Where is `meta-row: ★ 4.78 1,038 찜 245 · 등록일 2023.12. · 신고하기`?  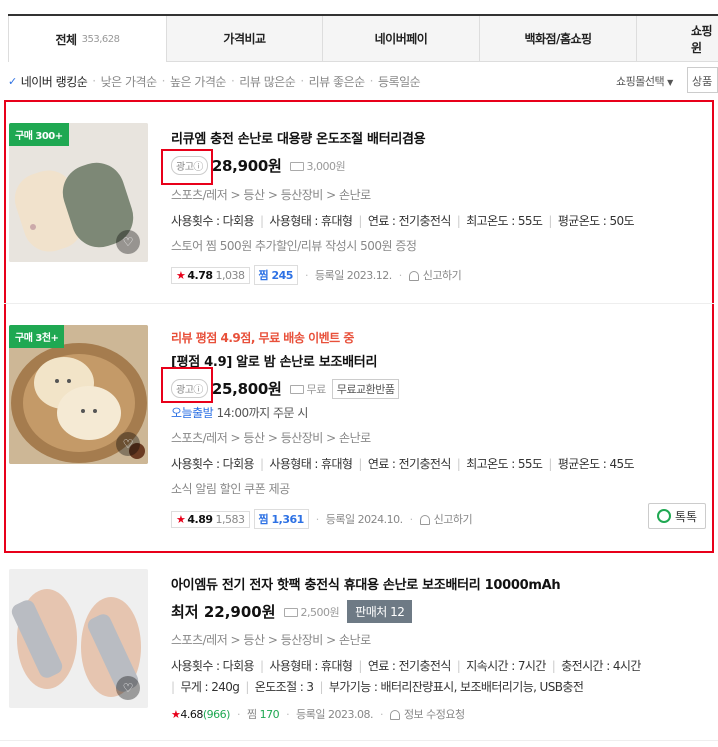
meta-row: ★ 4.78 1,038 찜 245 · 등록일 2023.12. · 신고하기 is located at coordinates (316, 275).